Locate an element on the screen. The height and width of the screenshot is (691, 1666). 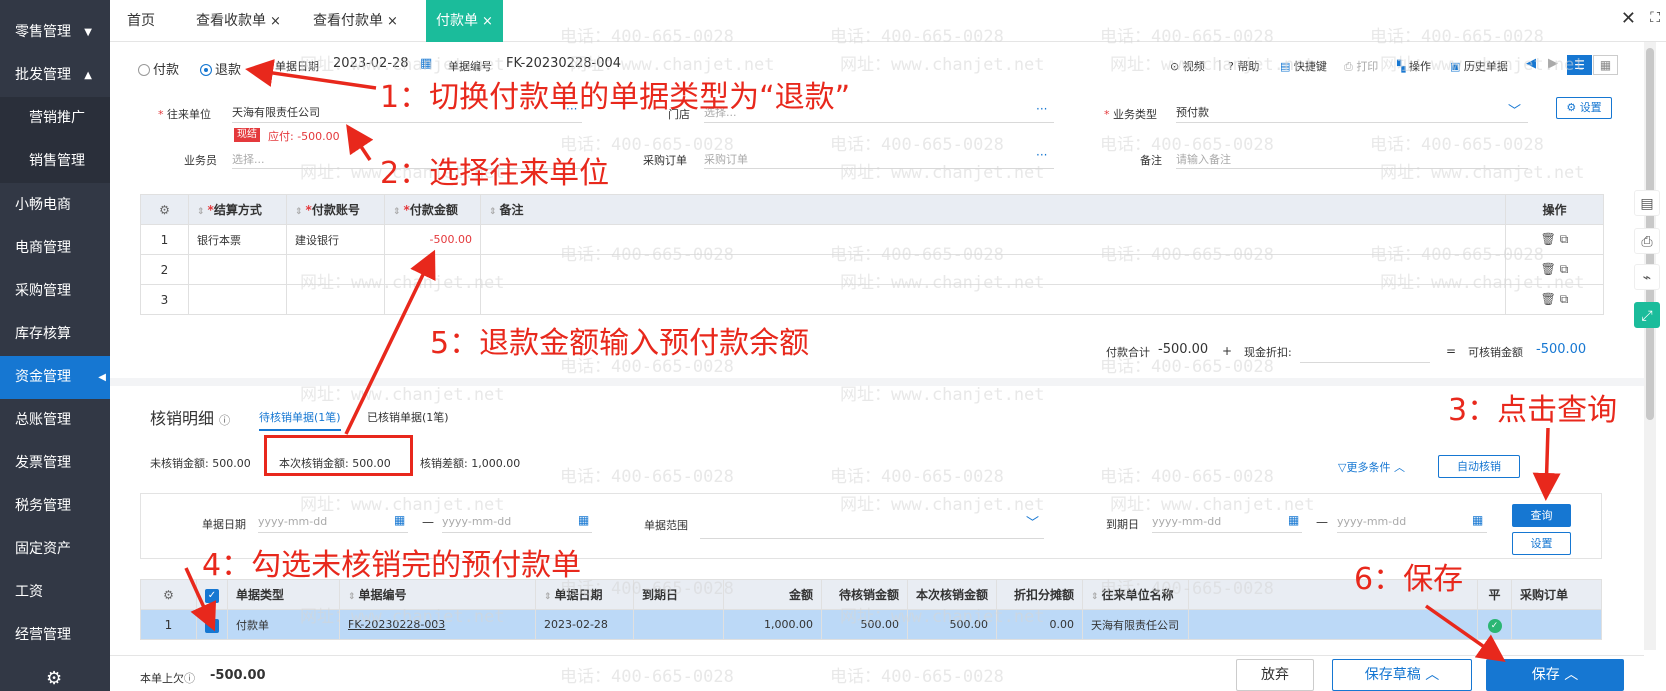
annotation-step-6: 6：保存 is located at coordinates (1409, 579).